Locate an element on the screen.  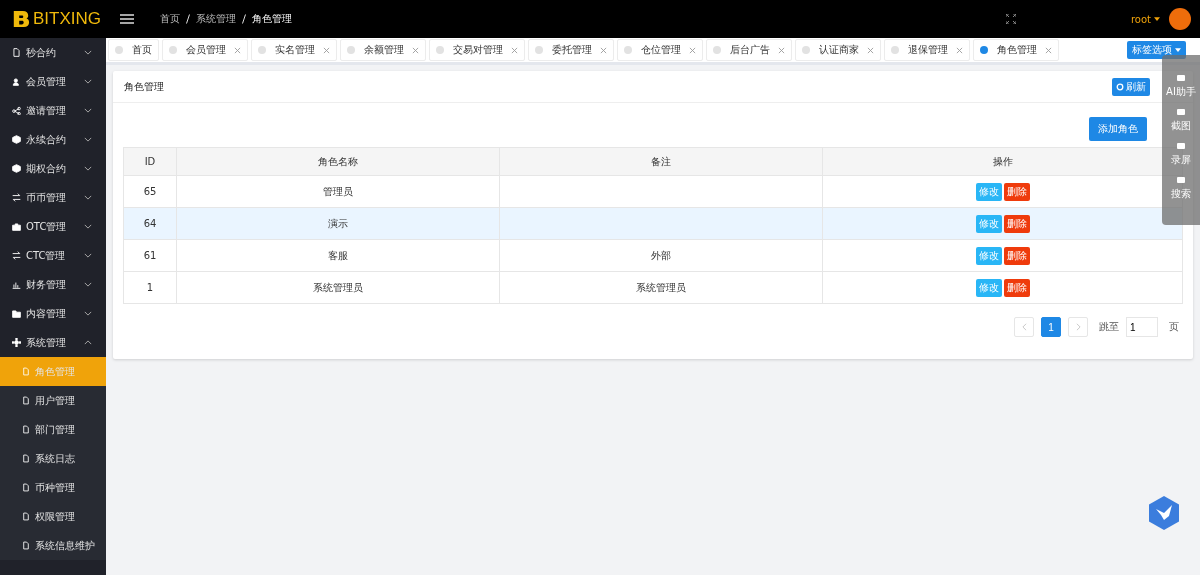
sidebar-item: CTC管理 is located at coordinates (53, 255).